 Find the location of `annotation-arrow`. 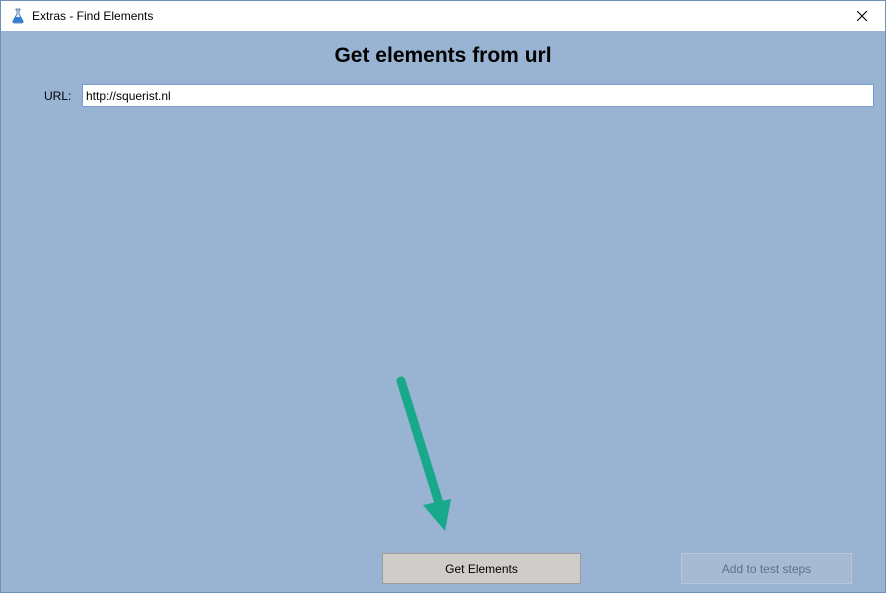

annotation-arrow is located at coordinates (423, 453).